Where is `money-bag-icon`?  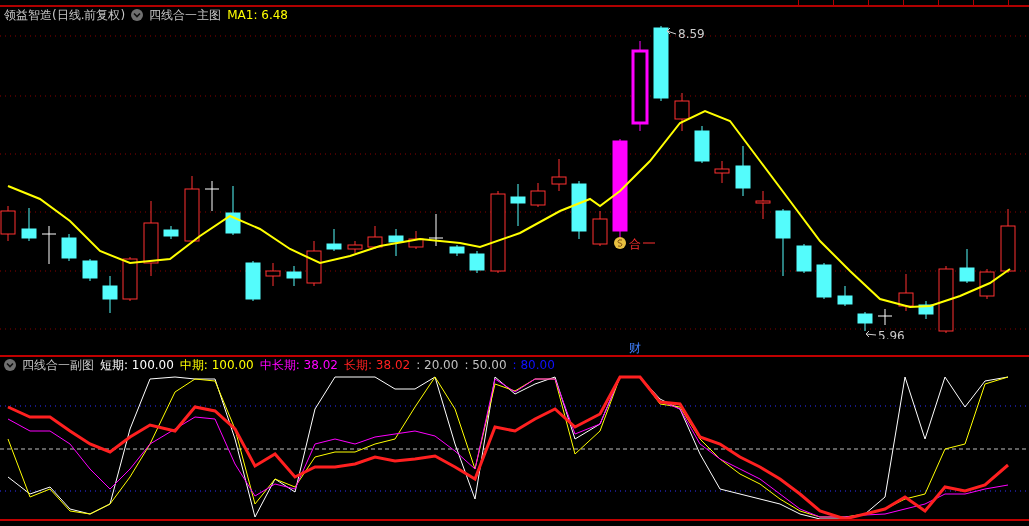
money-bag-icon is located at coordinates (620, 243).